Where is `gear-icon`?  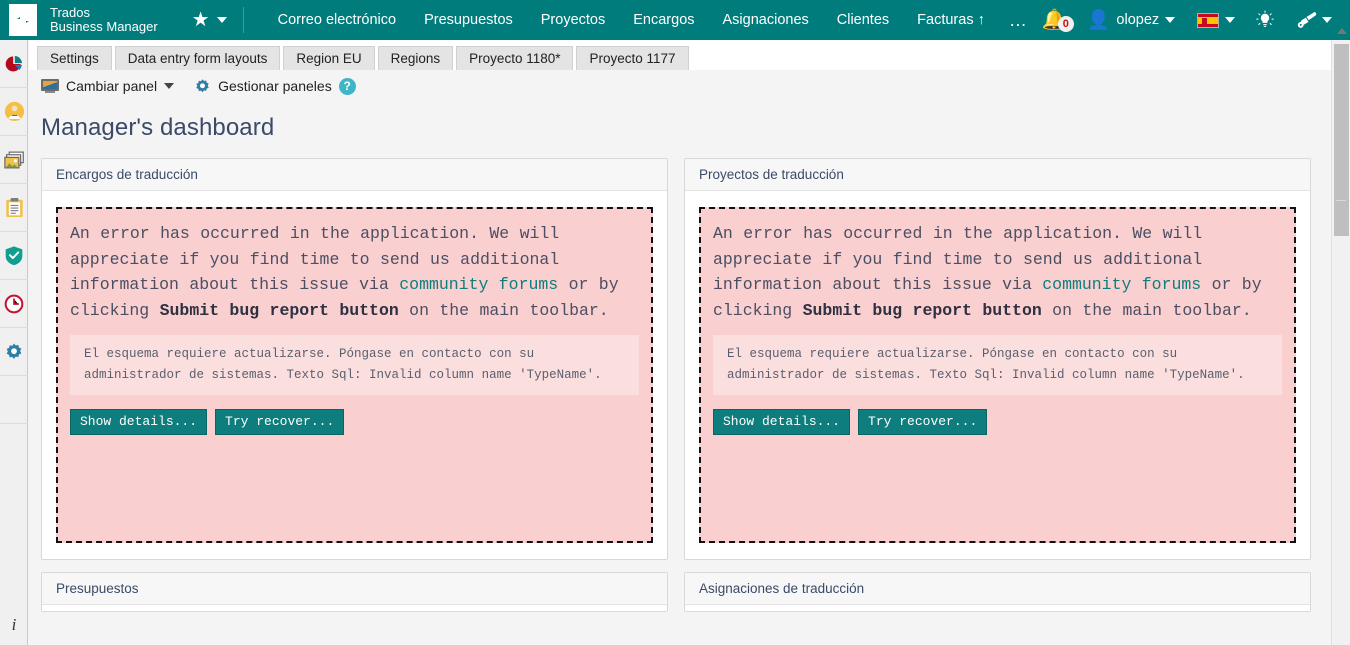 gear-icon is located at coordinates (202, 86).